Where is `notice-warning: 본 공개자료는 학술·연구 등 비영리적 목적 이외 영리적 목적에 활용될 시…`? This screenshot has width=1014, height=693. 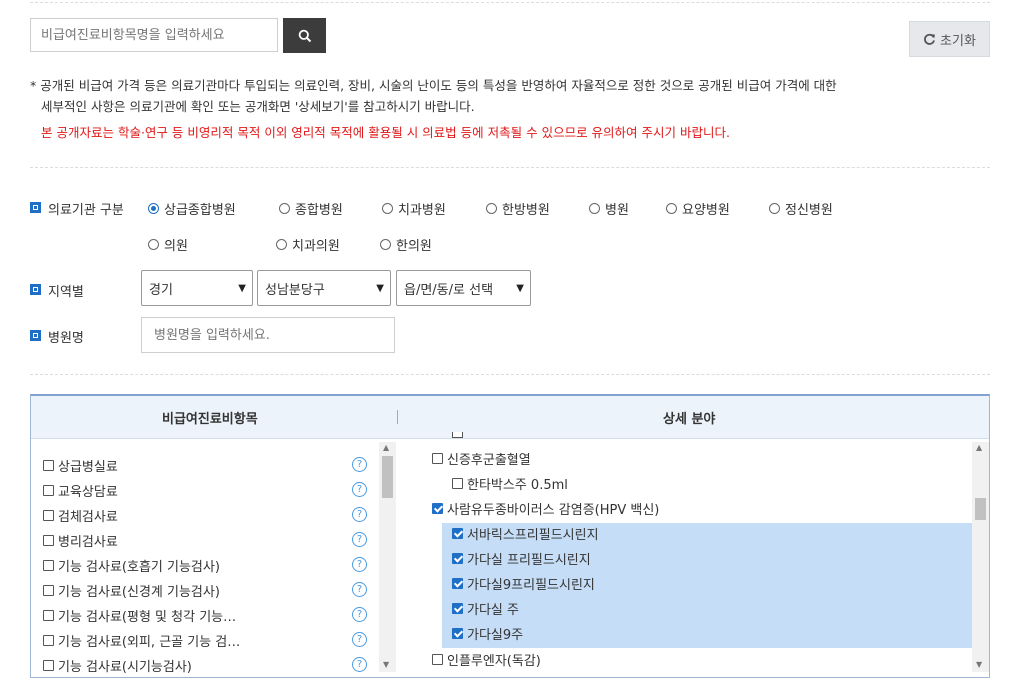
notice-warning: 본 공개자료는 학술·연구 등 비영리적 목적 이외 영리적 목적에 활용될 시… is located at coordinates (385, 132).